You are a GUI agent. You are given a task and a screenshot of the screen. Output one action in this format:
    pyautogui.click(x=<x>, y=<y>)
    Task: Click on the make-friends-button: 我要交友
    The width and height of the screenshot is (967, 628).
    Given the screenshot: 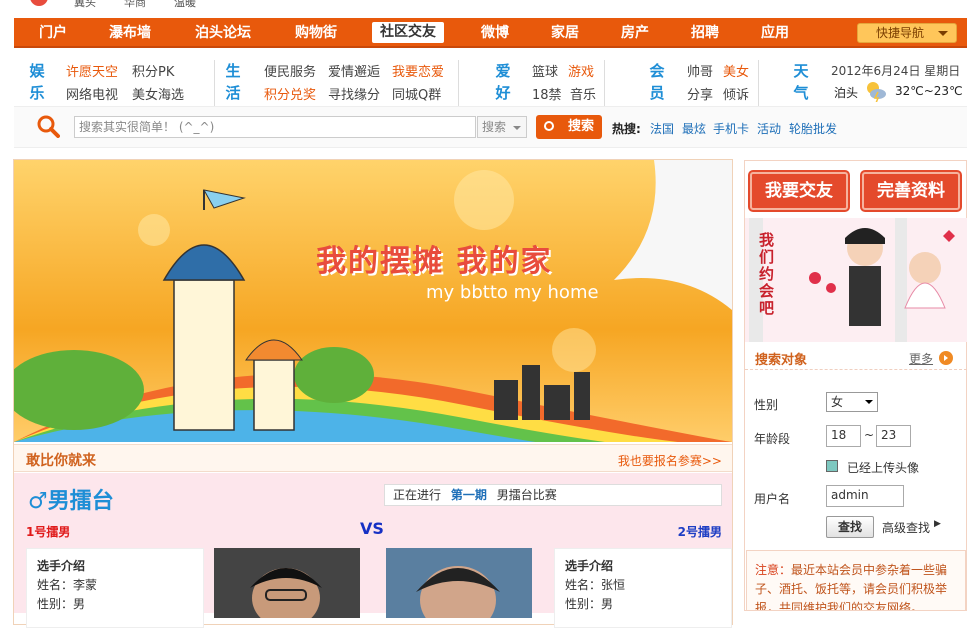 What is the action you would take?
    pyautogui.click(x=799, y=191)
    